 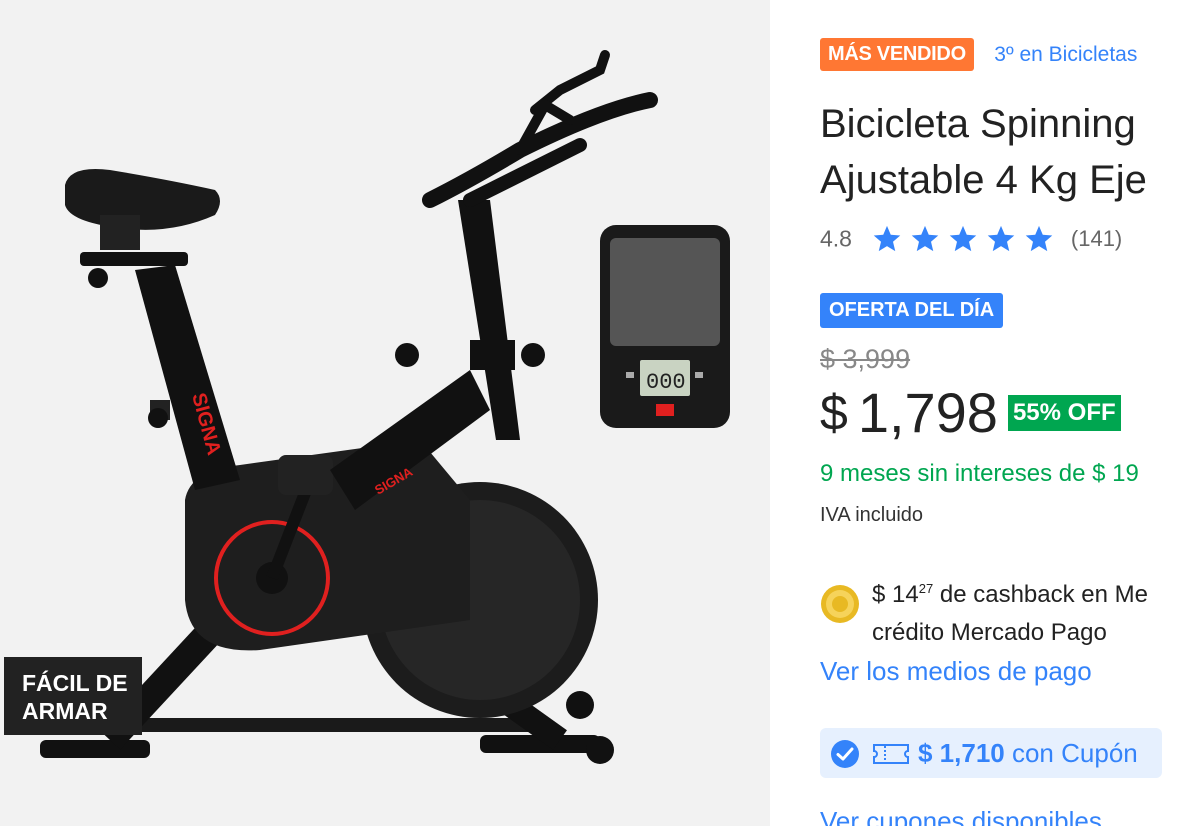 What do you see at coordinates (845, 754) in the screenshot?
I see `check-circle-icon` at bounding box center [845, 754].